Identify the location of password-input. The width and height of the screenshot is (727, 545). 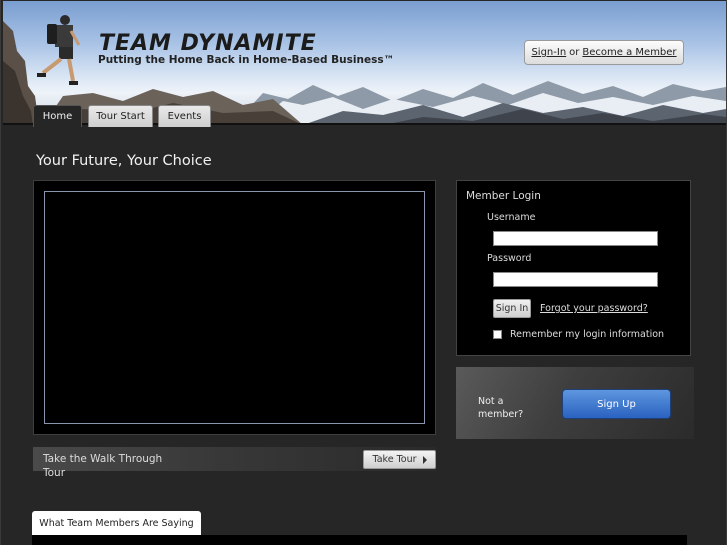
(575, 279).